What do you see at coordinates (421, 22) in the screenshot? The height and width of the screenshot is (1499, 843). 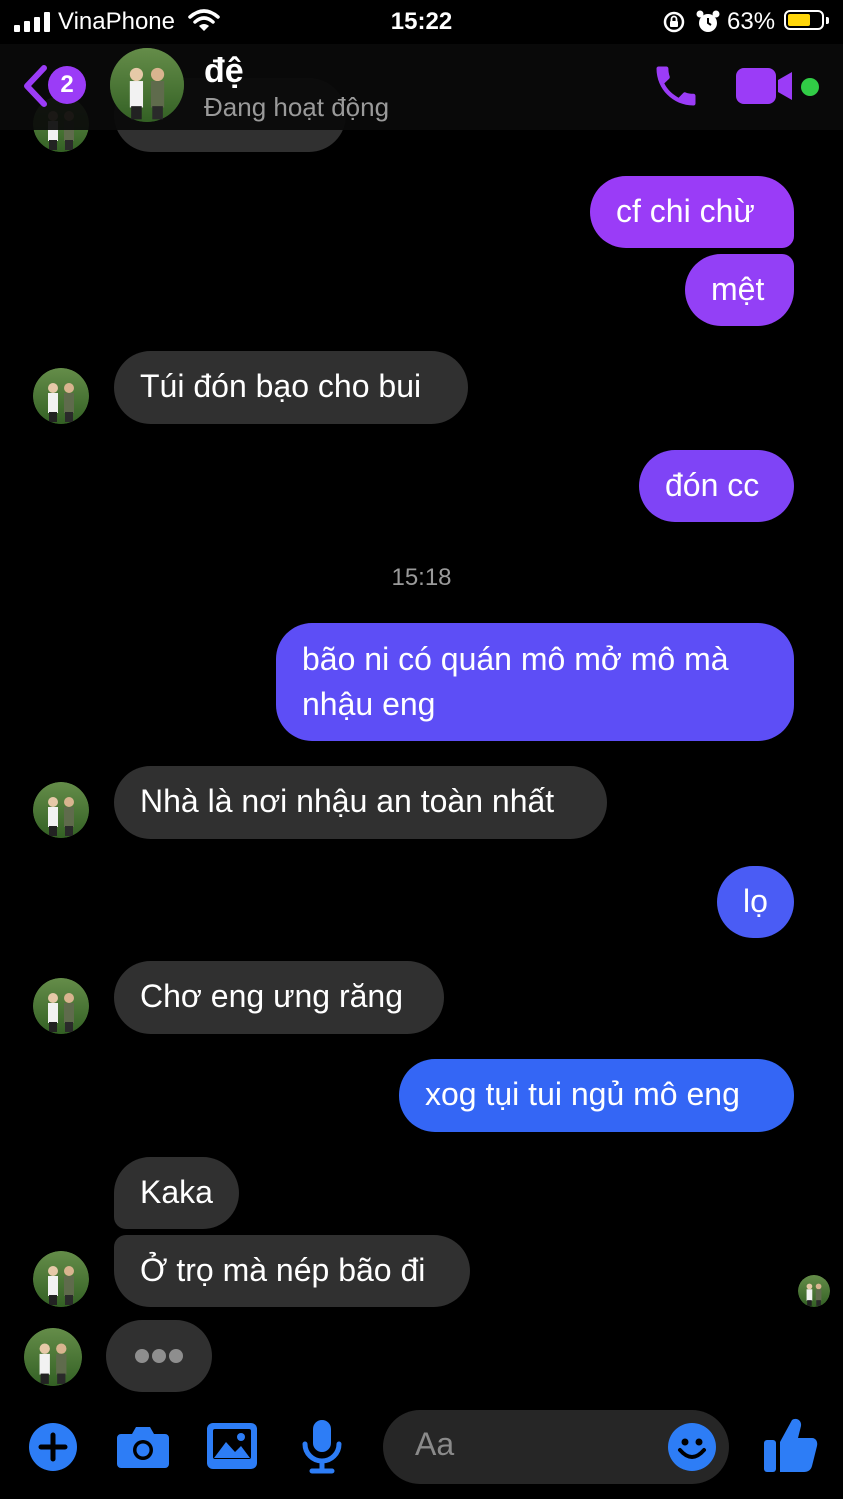 I see `status-bar: VinaPhone 15:22 63%` at bounding box center [421, 22].